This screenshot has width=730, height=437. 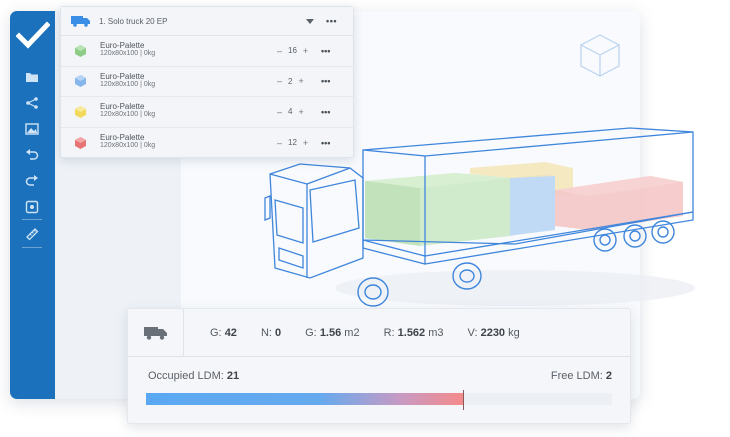 What do you see at coordinates (32, 181) in the screenshot?
I see `redo-icon` at bounding box center [32, 181].